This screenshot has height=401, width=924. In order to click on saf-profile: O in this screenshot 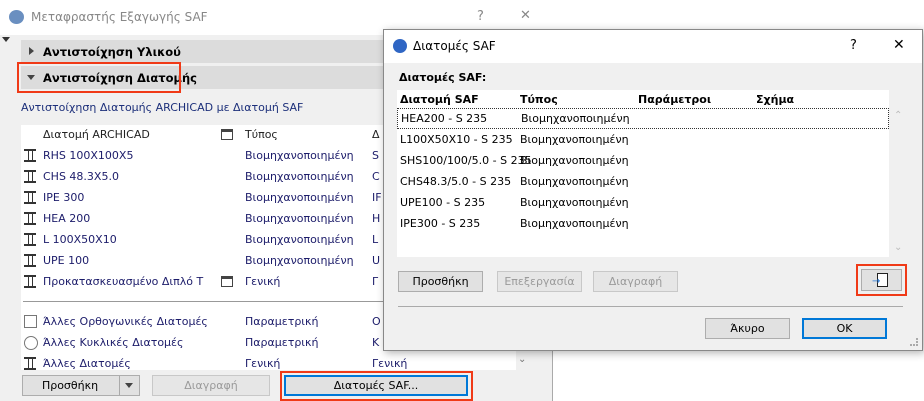, I will do `click(376, 321)`.